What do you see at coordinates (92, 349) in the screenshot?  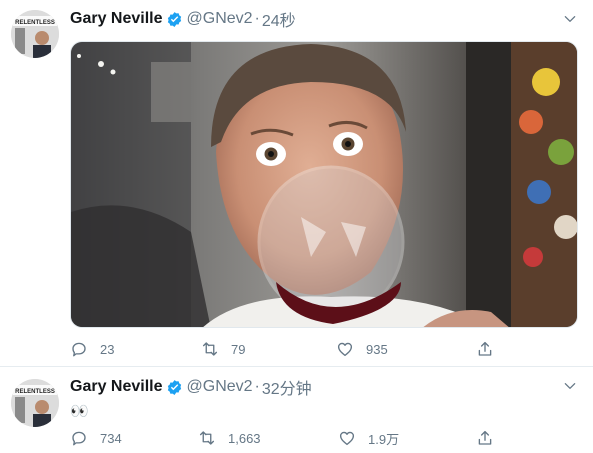 I see `reply-button: 23` at bounding box center [92, 349].